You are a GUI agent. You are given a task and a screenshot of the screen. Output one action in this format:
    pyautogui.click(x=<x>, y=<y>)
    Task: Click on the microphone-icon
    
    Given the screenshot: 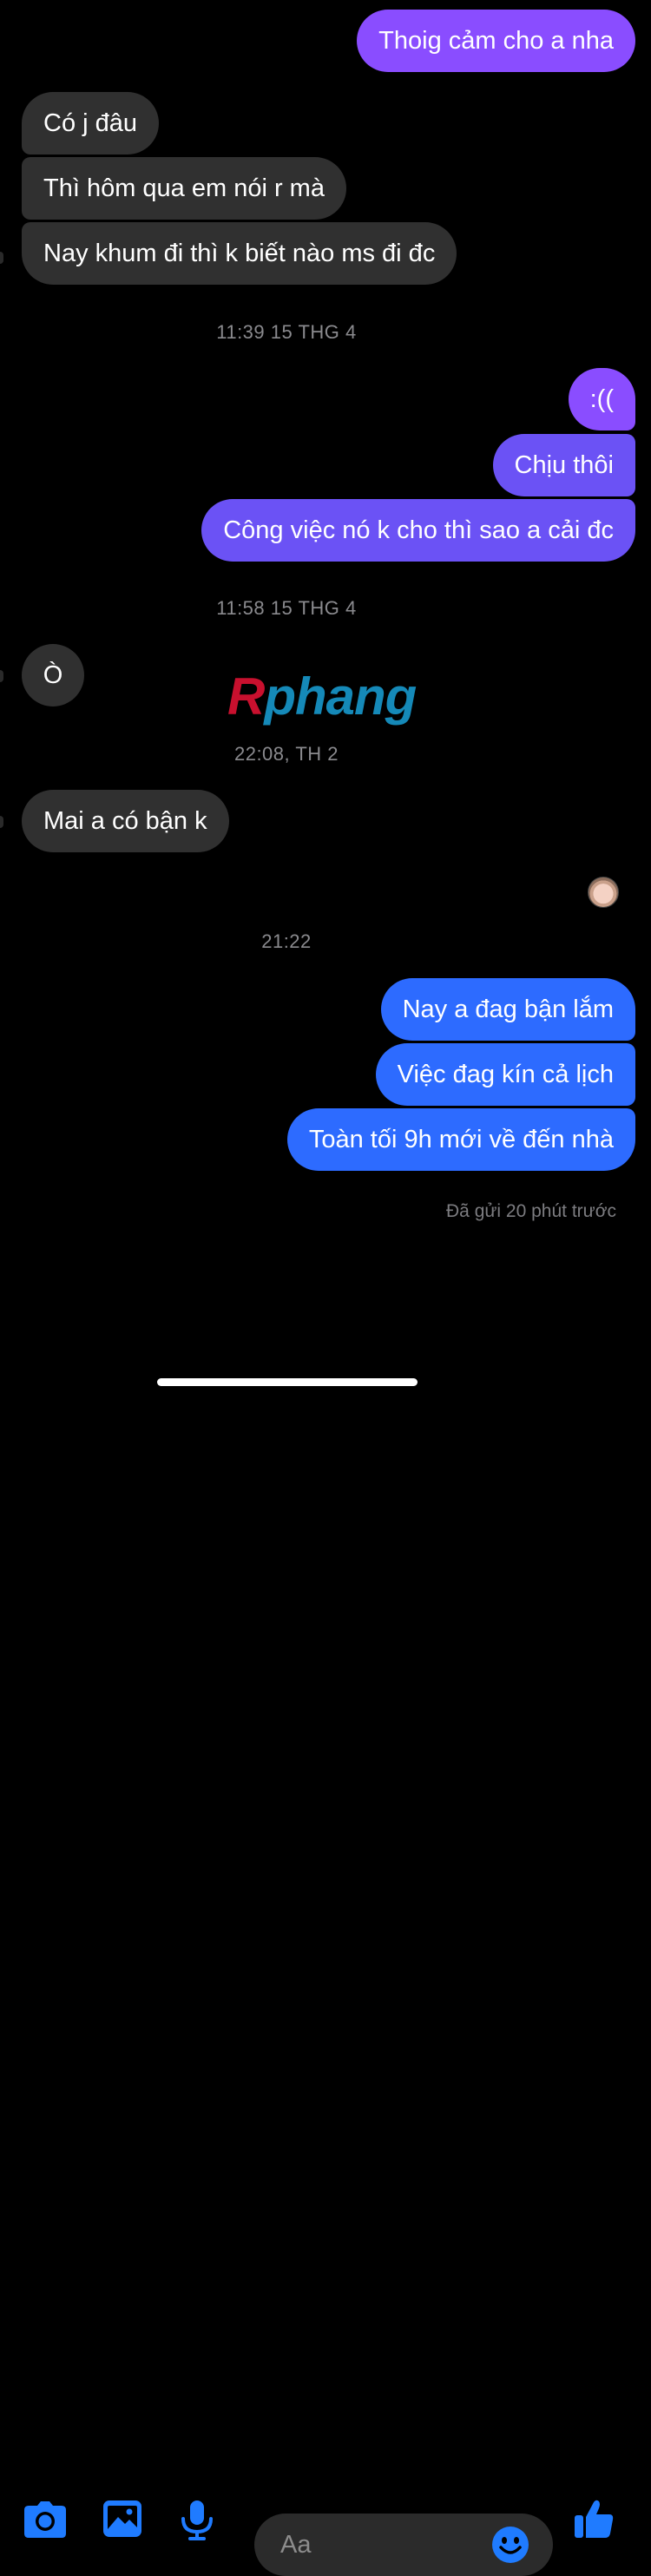 What is the action you would take?
    pyautogui.click(x=197, y=2520)
    